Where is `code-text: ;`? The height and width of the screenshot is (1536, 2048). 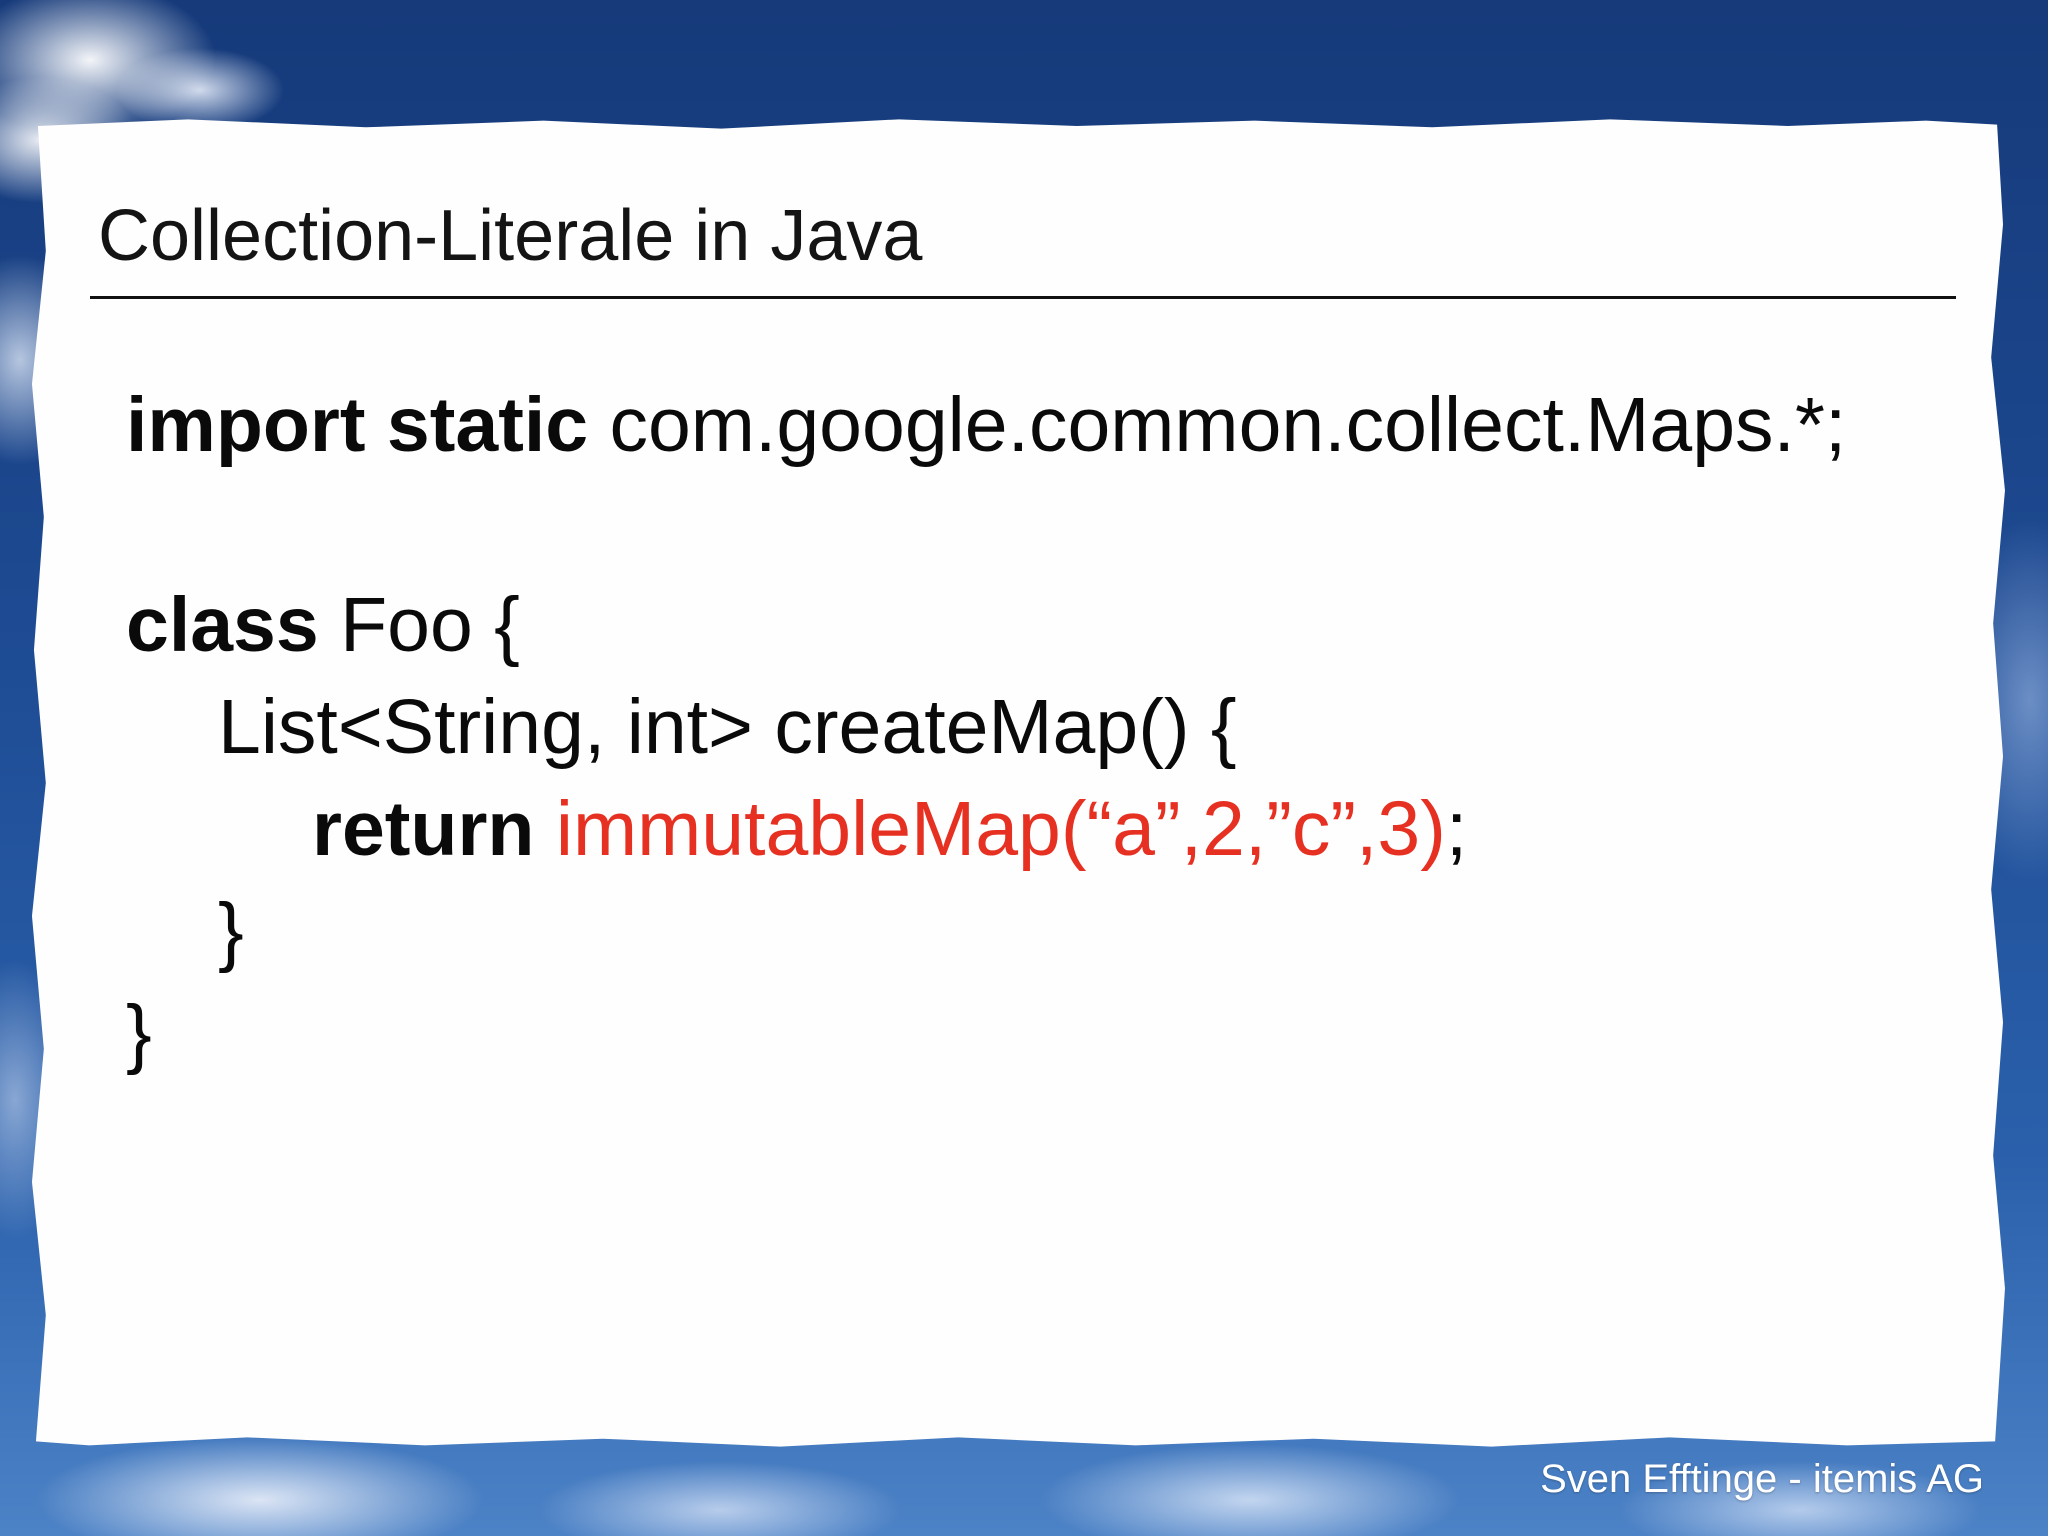 code-text: ; is located at coordinates (1456, 829).